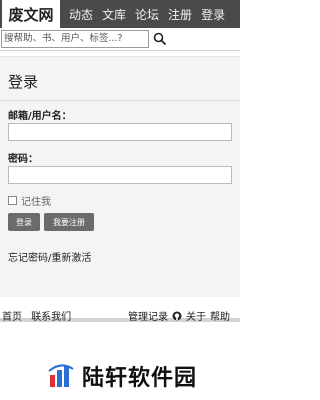 Image resolution: width=320 pixels, height=400 pixels. I want to click on password-label: 密码：, so click(23, 159).